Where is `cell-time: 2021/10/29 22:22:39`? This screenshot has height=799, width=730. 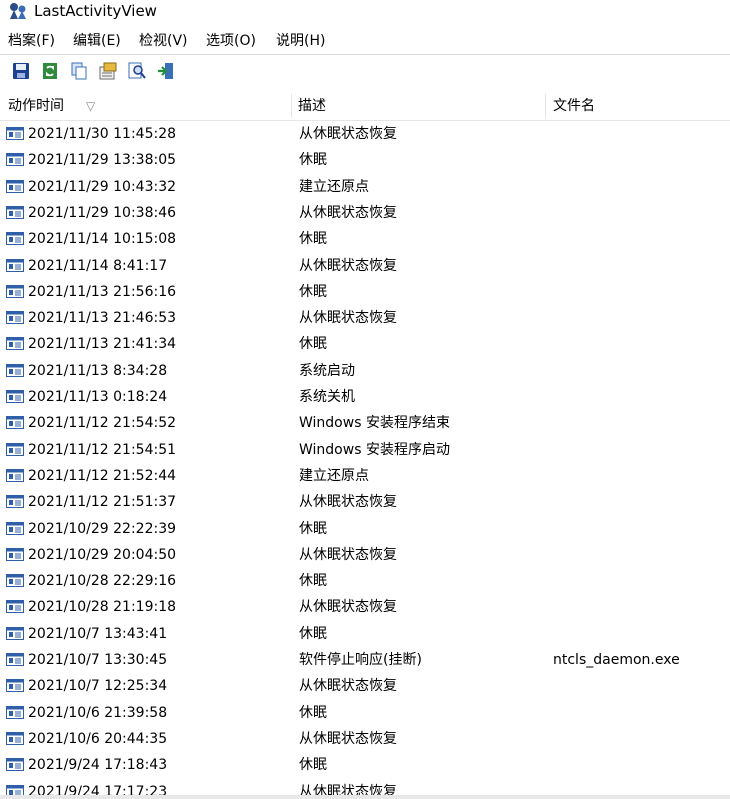
cell-time: 2021/10/29 22:22:39 is located at coordinates (102, 529).